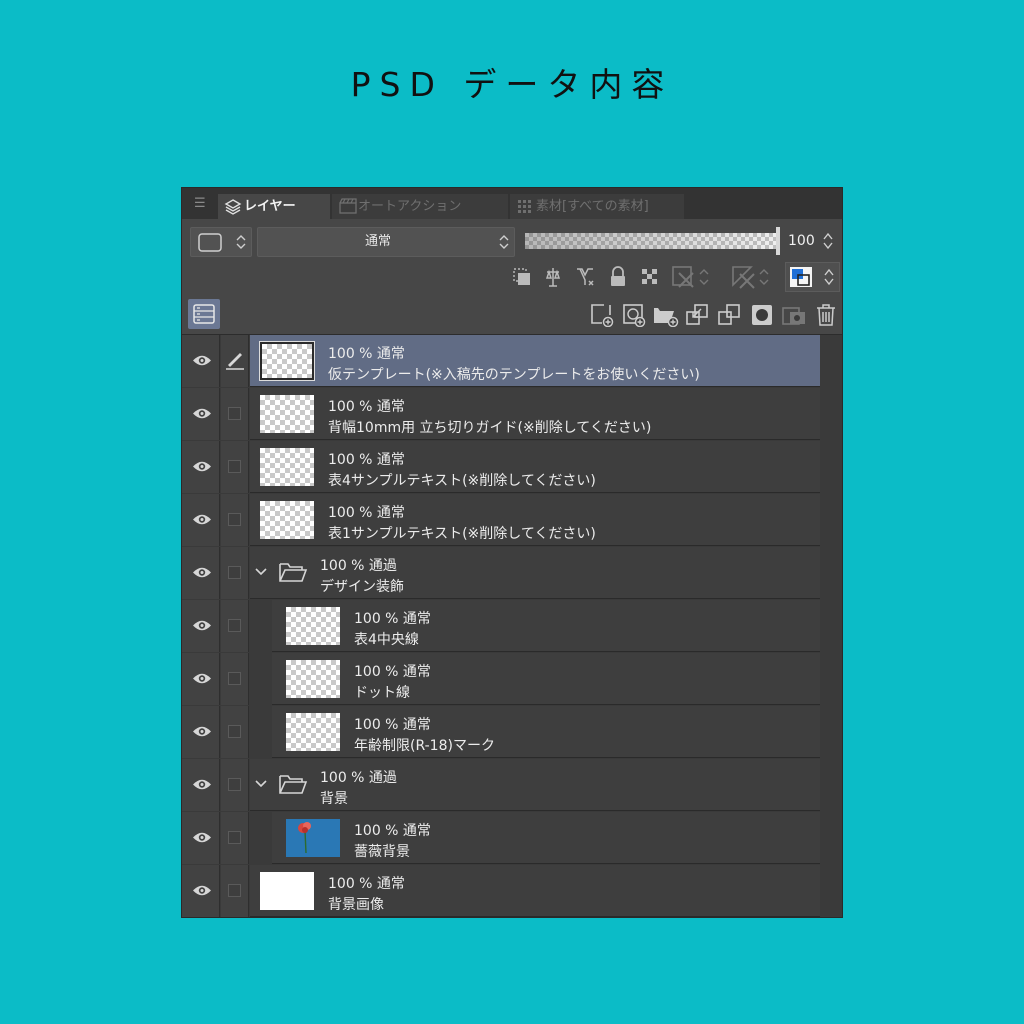 The image size is (1024, 1024). Describe the element at coordinates (751, 277) in the screenshot. I see `ruler-range-toggle` at that location.